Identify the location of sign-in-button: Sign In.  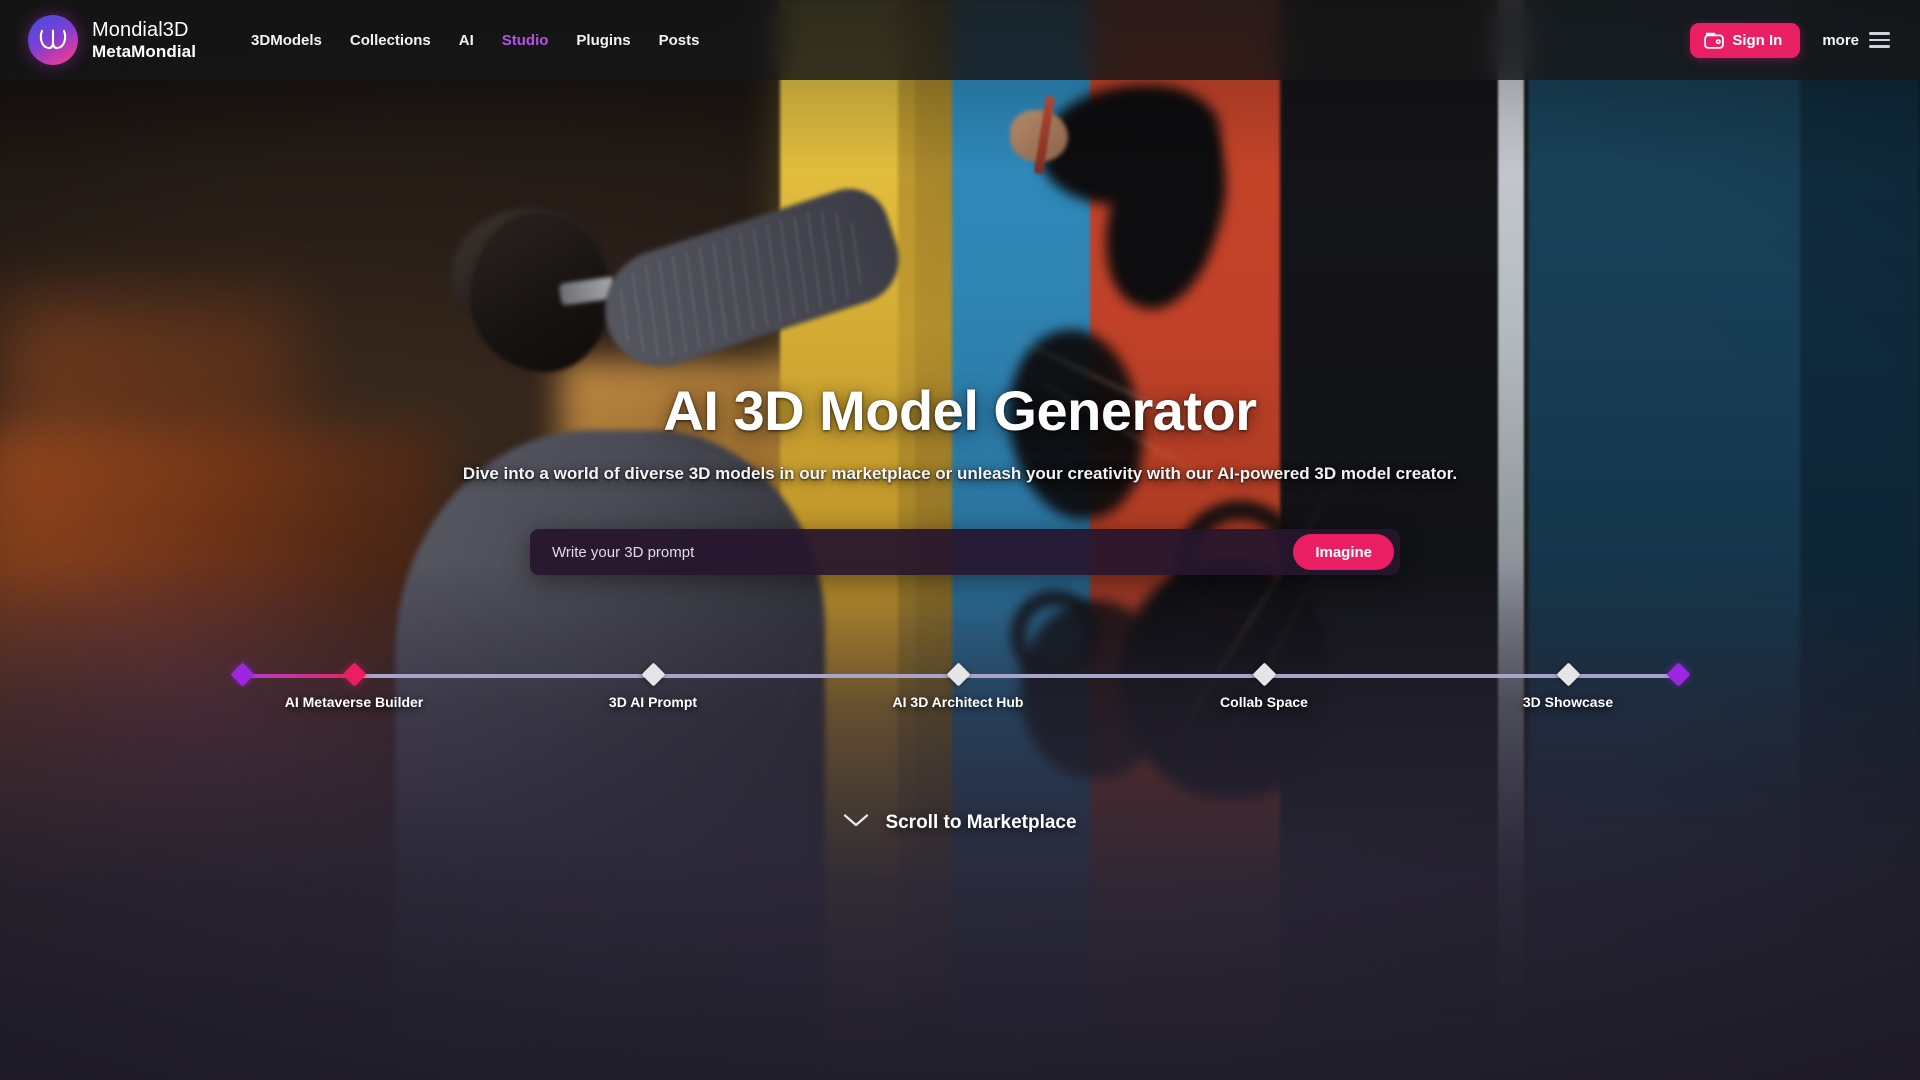
(1745, 40).